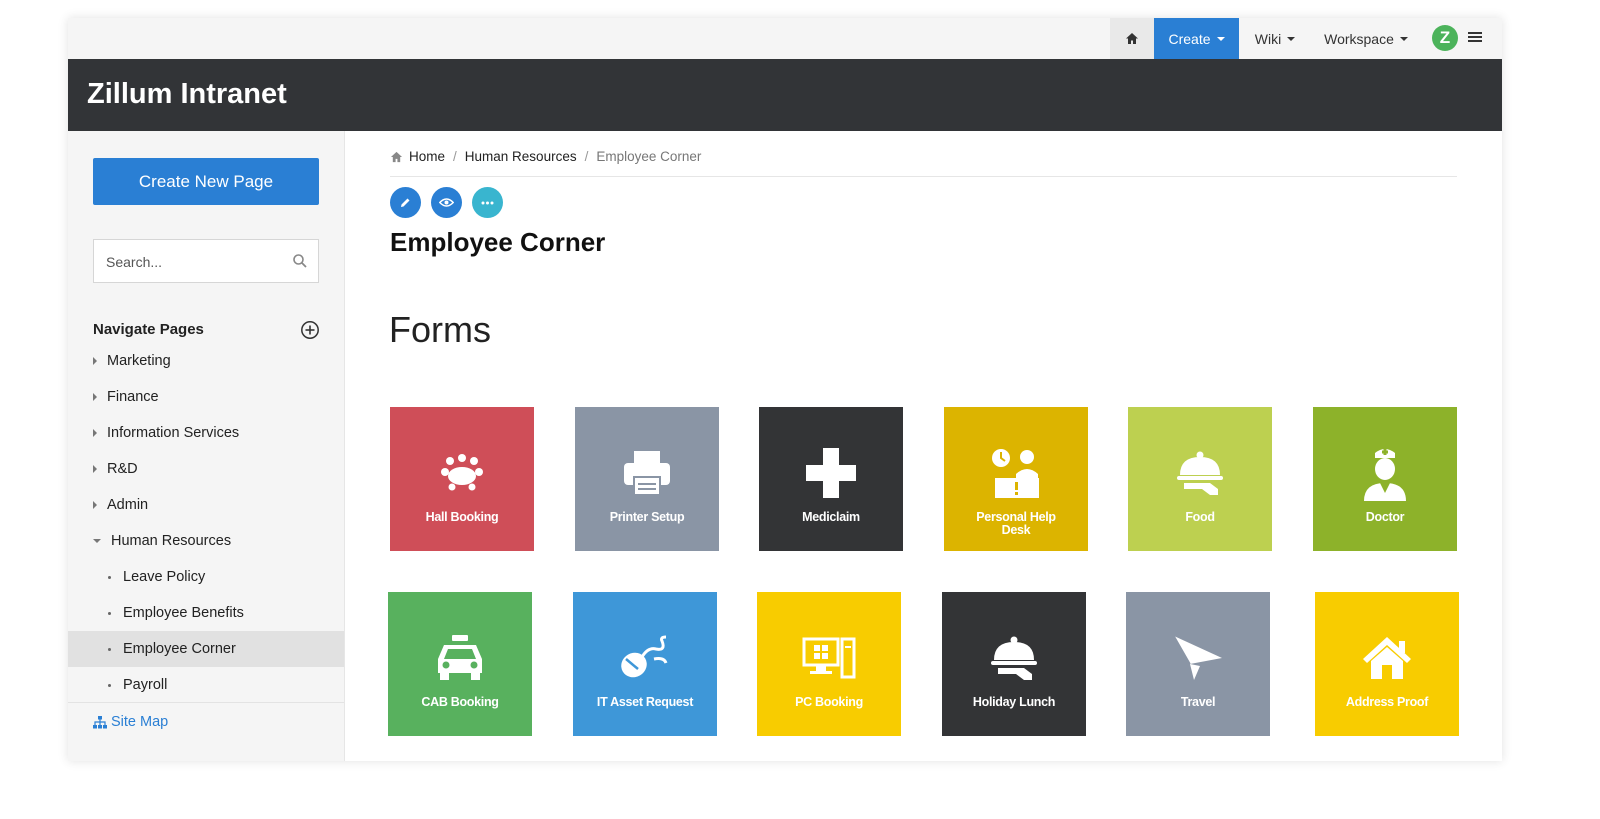 The image size is (1600, 819). What do you see at coordinates (133, 397) in the screenshot?
I see `sidebar-item-label: Finance` at bounding box center [133, 397].